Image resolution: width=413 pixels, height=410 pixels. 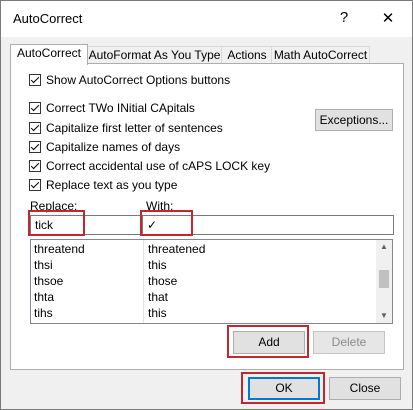 What do you see at coordinates (344, 17) in the screenshot?
I see `help-button: ?` at bounding box center [344, 17].